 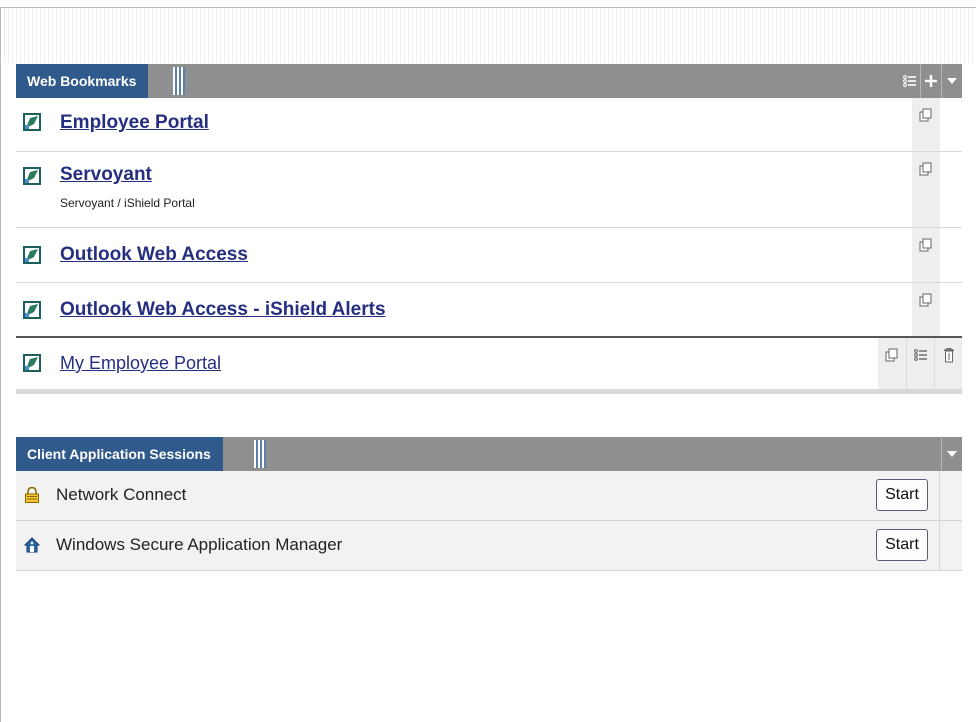 I want to click on edit-list-icon, so click(x=920, y=363).